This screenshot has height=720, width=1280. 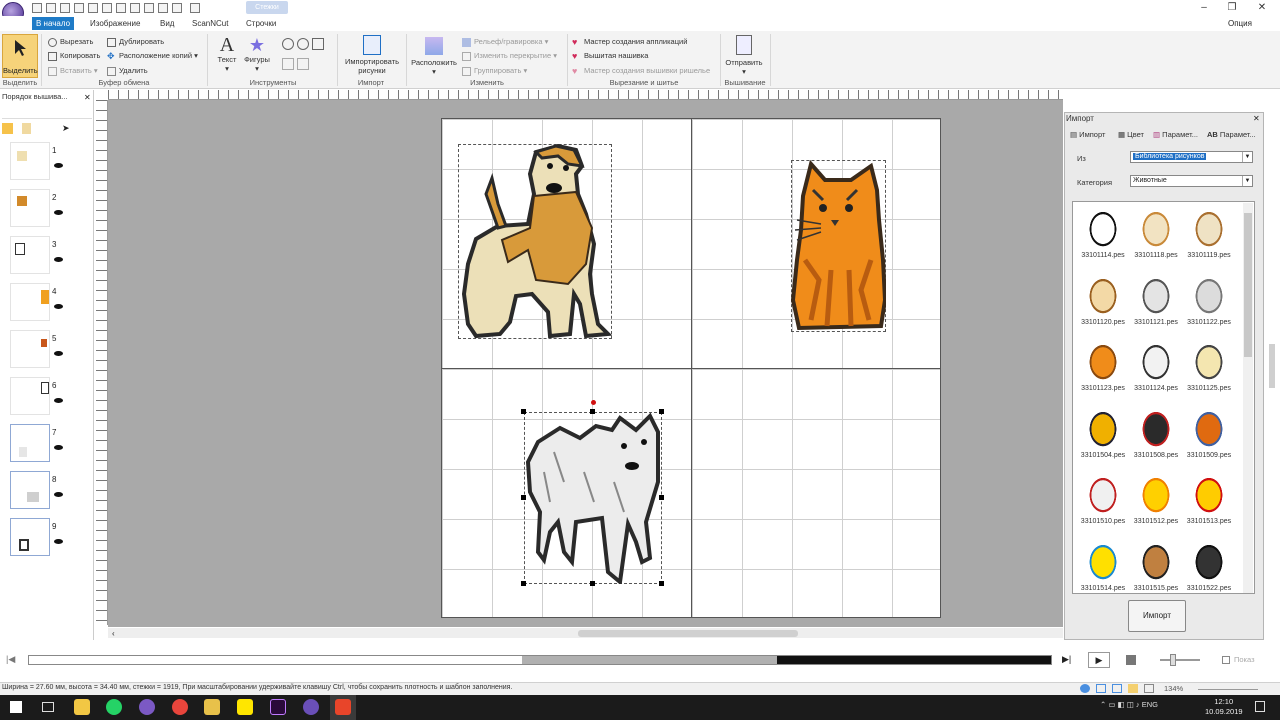 I want to click on design-thumbnail: 33101114.pes, so click(x=1103, y=235).